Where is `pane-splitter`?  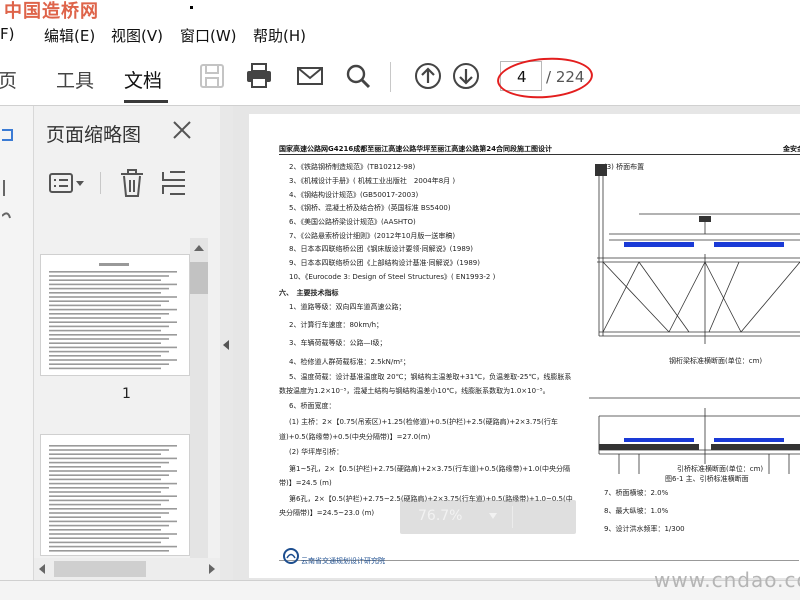
pane-splitter is located at coordinates (226, 343).